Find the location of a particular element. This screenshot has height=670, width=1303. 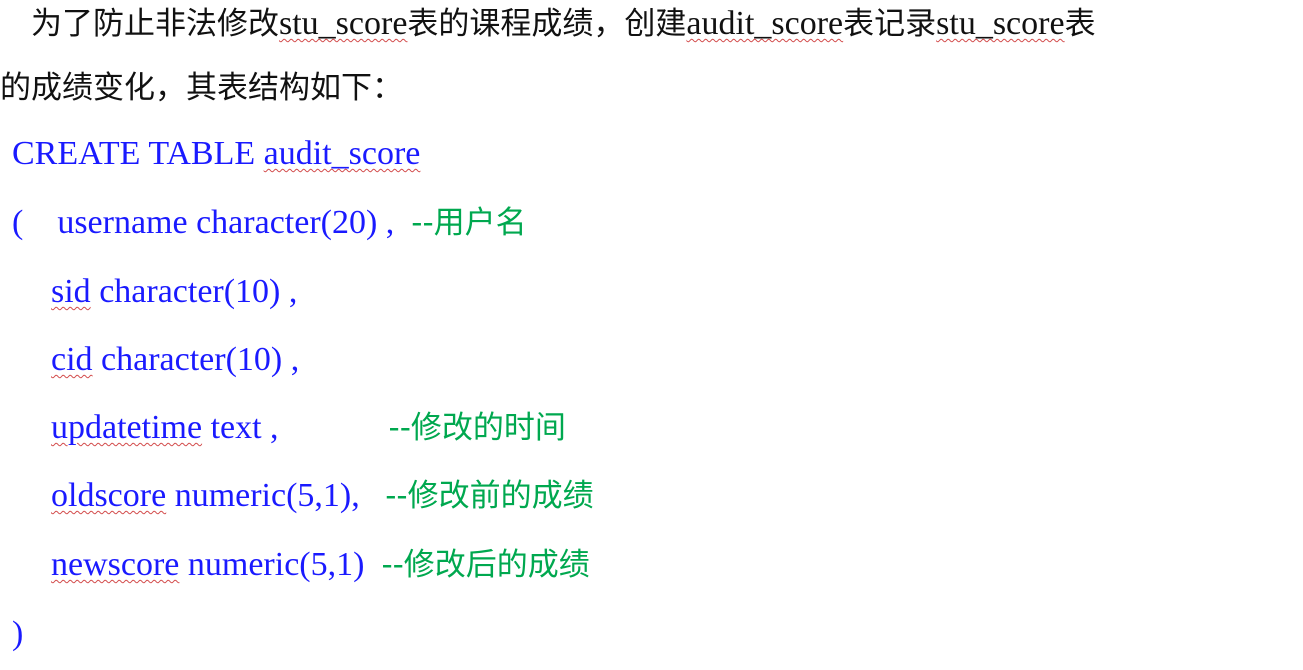

sql-column-name: sid is located at coordinates (71, 291).